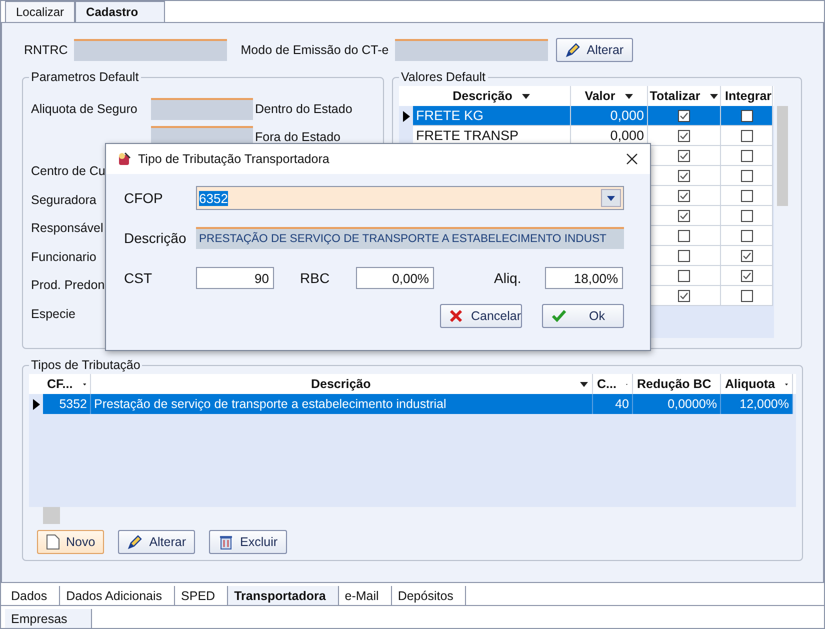 This screenshot has width=825, height=629. What do you see at coordinates (70, 542) in the screenshot?
I see `new-button: Novo` at bounding box center [70, 542].